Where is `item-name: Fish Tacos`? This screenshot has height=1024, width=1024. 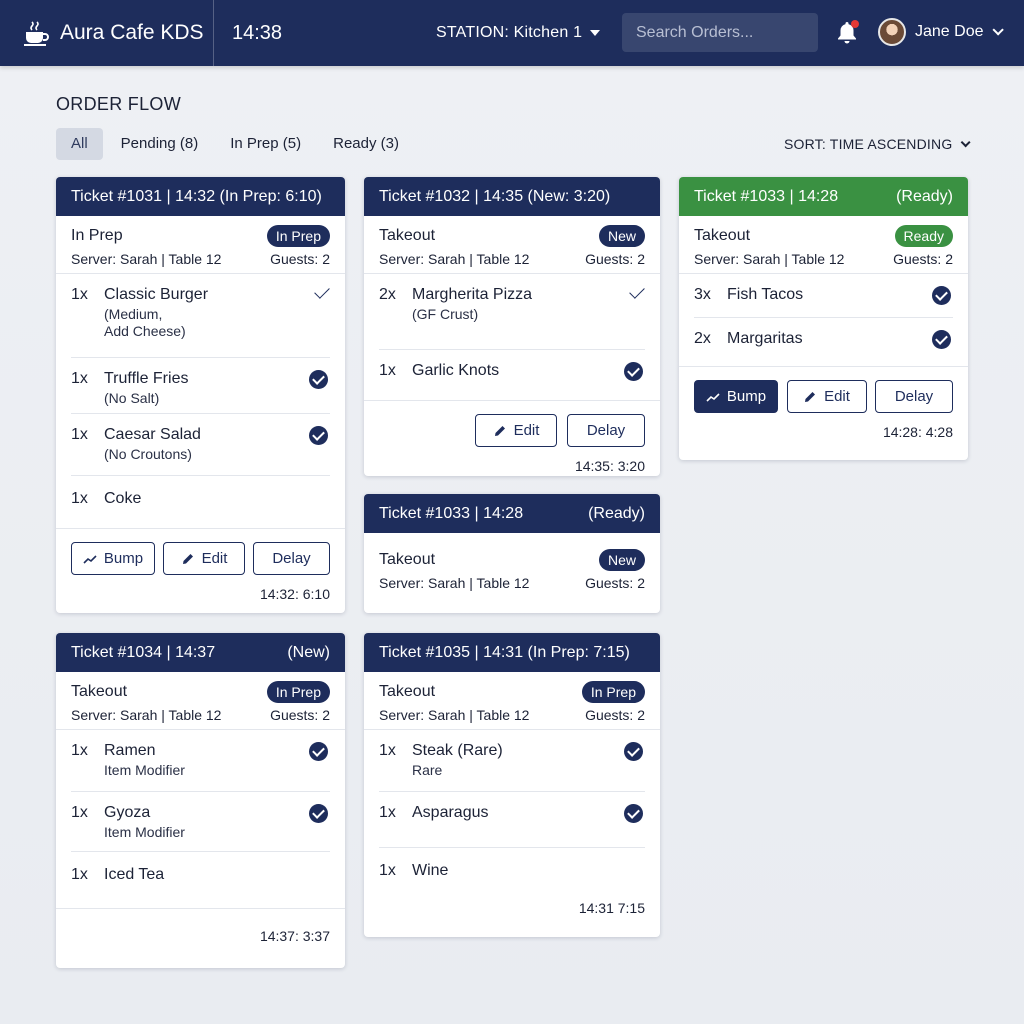
item-name: Fish Tacos is located at coordinates (765, 294).